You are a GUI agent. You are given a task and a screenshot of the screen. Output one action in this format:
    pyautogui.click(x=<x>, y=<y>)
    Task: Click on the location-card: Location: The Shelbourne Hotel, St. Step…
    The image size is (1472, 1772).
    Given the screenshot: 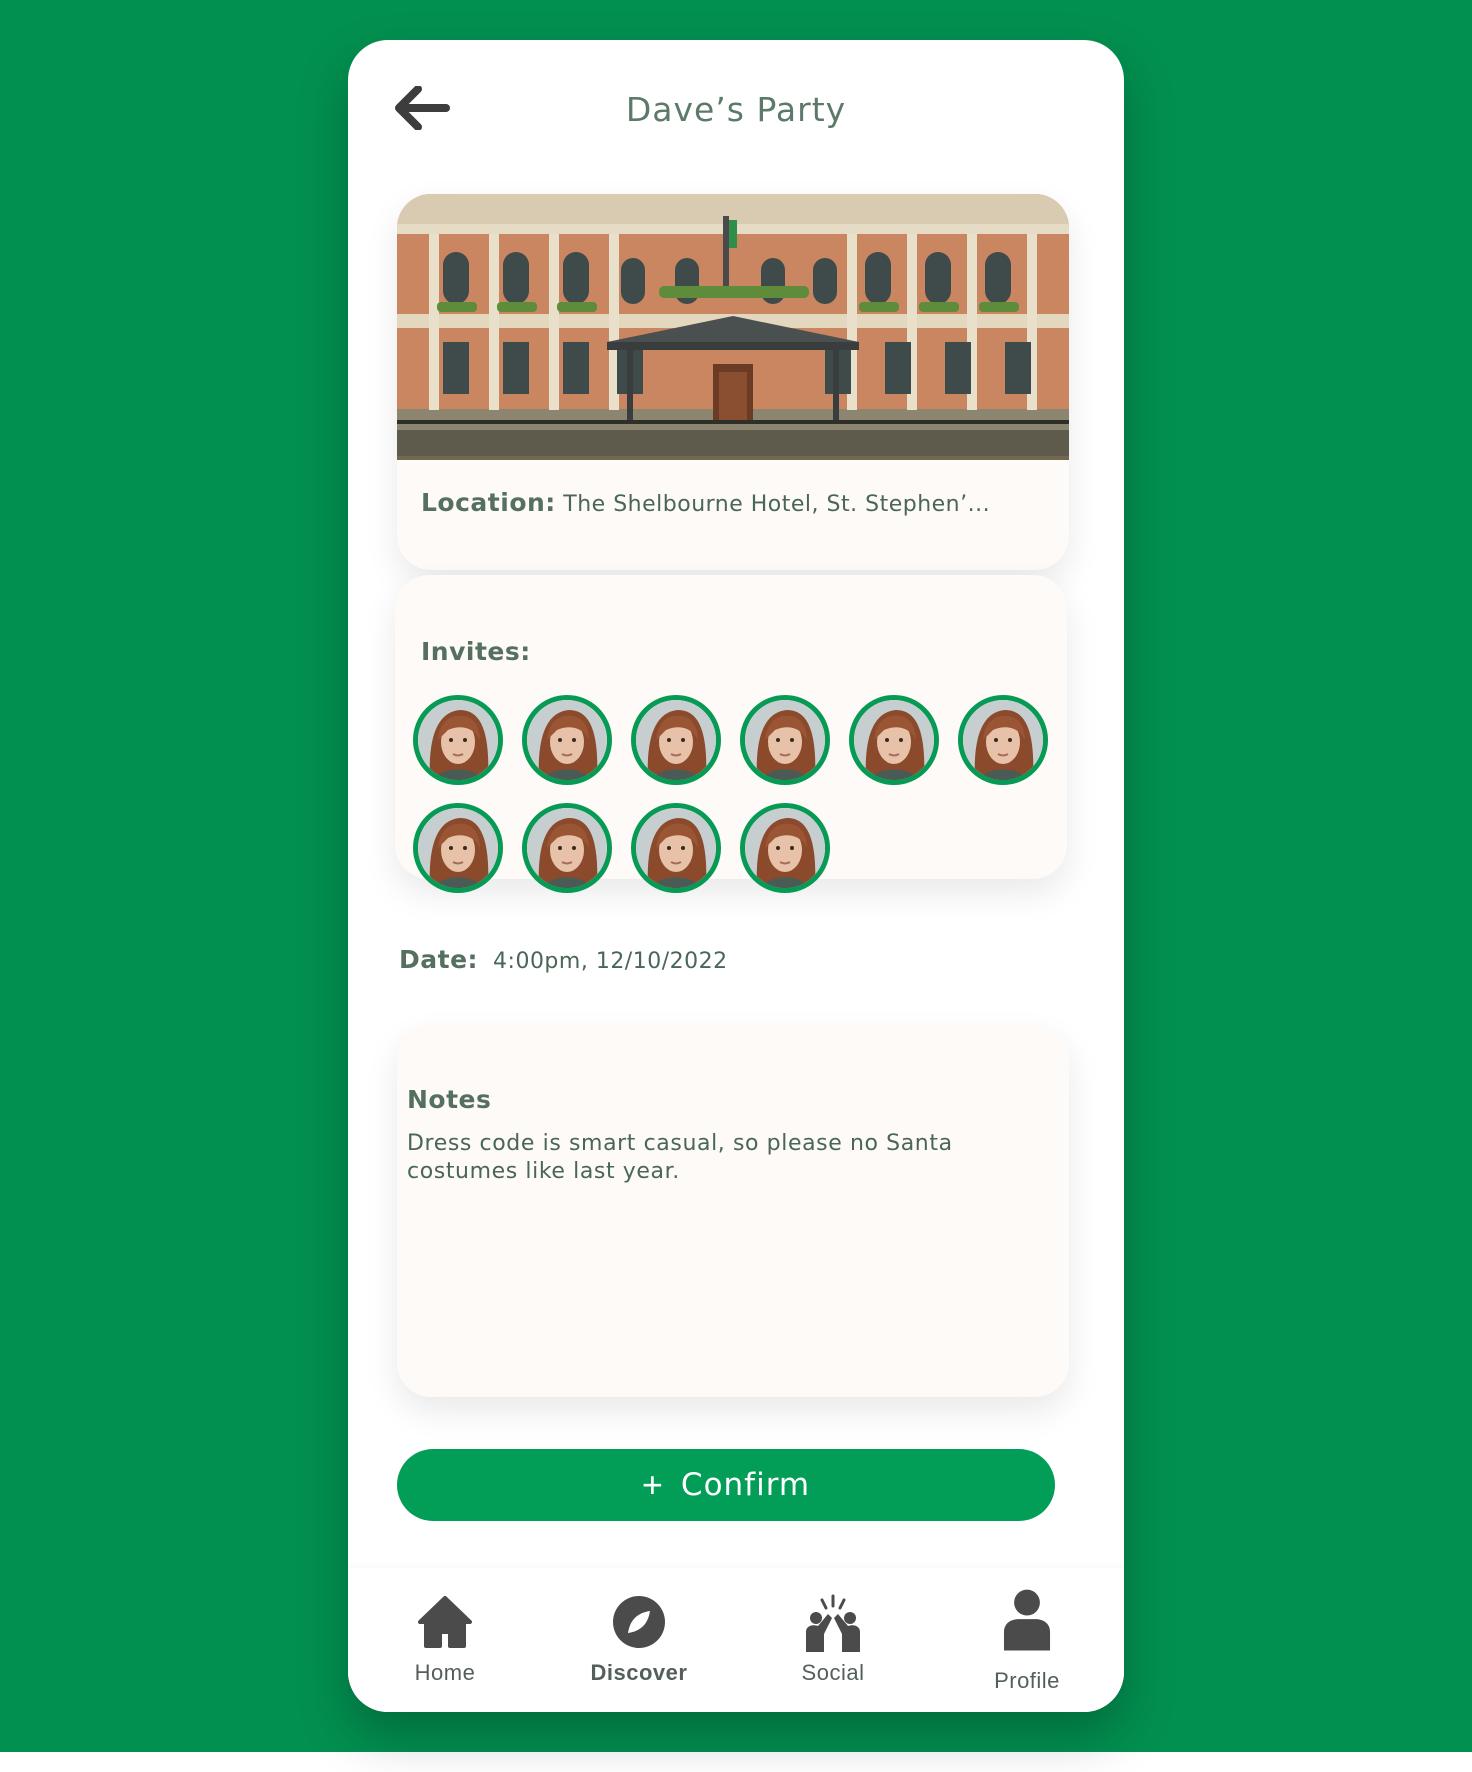 What is the action you would take?
    pyautogui.click(x=733, y=382)
    